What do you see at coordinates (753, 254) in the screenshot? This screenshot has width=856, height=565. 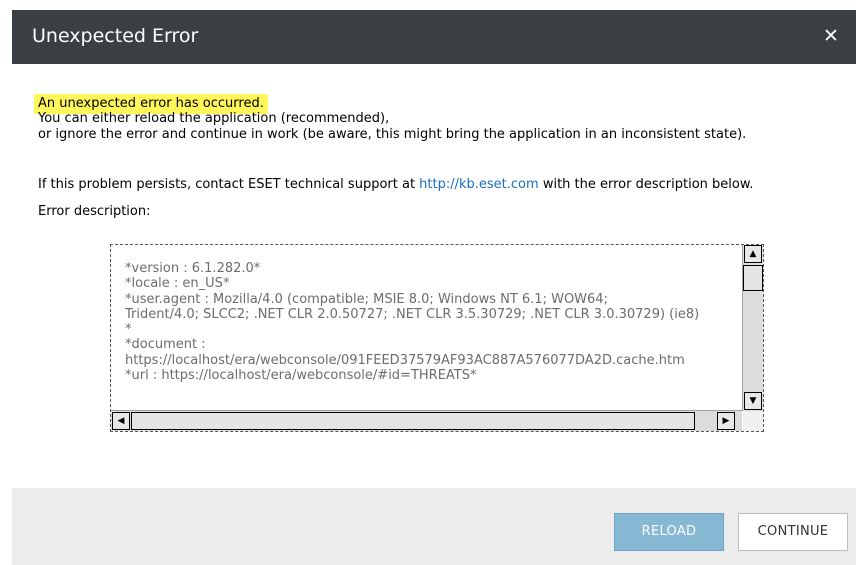 I see `scroll-up-arrow-icon: ▲` at bounding box center [753, 254].